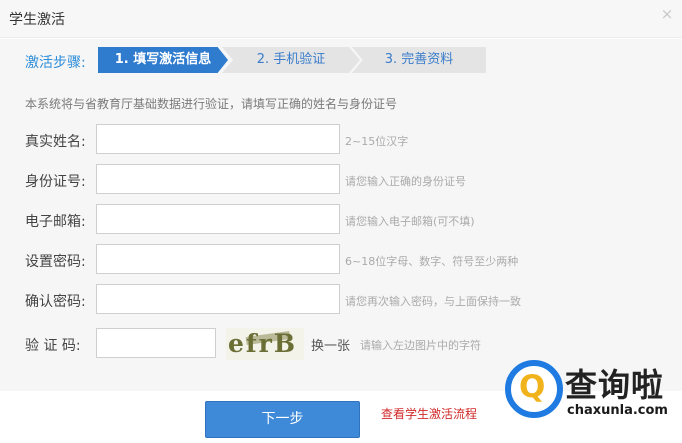 Image resolution: width=682 pixels, height=443 pixels. Describe the element at coordinates (55, 222) in the screenshot. I see `email-label: 电子邮箱:` at that location.